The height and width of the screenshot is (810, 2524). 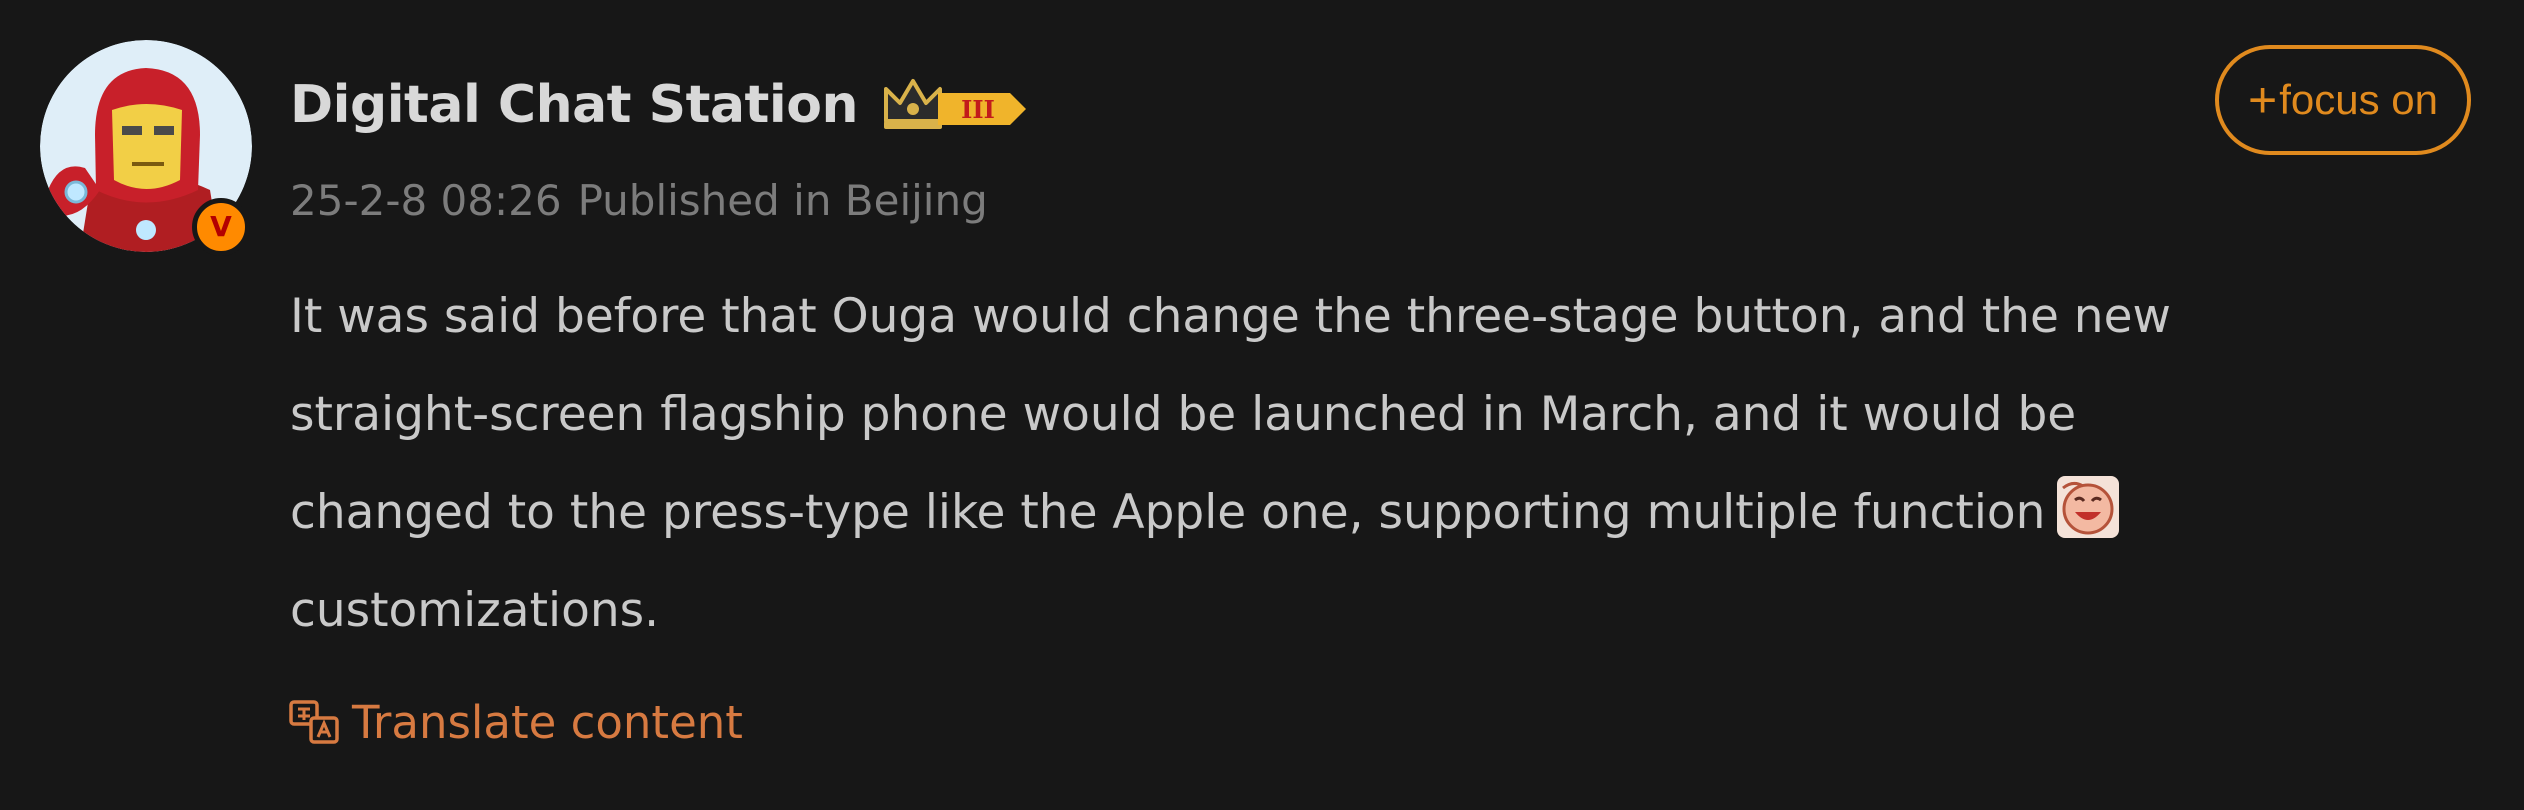 I want to click on post-location: Published in Beijing, so click(x=782, y=200).